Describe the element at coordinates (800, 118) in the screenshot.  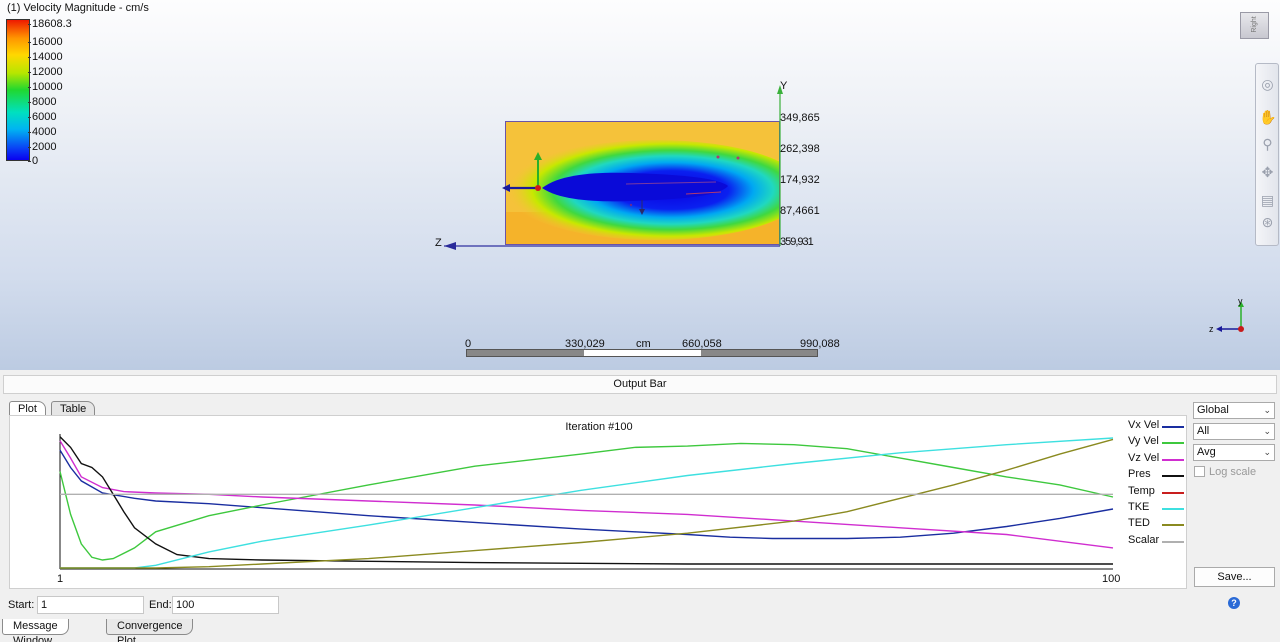
I see `y-tick: 349,865` at that location.